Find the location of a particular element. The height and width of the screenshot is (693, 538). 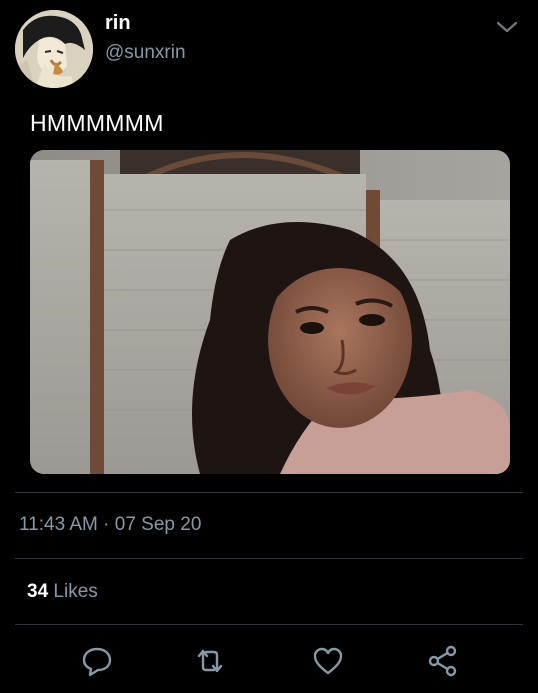

likes-stat: 34 Likes is located at coordinates (62, 592).